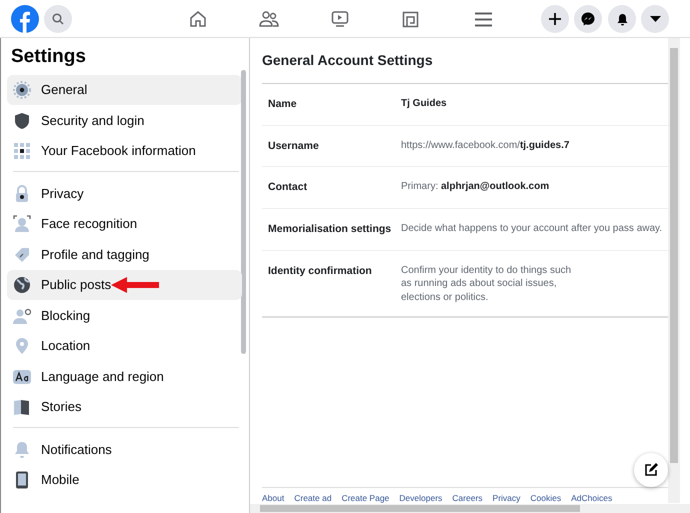 The width and height of the screenshot is (690, 513). I want to click on setting-label: Identity confirmation, so click(320, 271).